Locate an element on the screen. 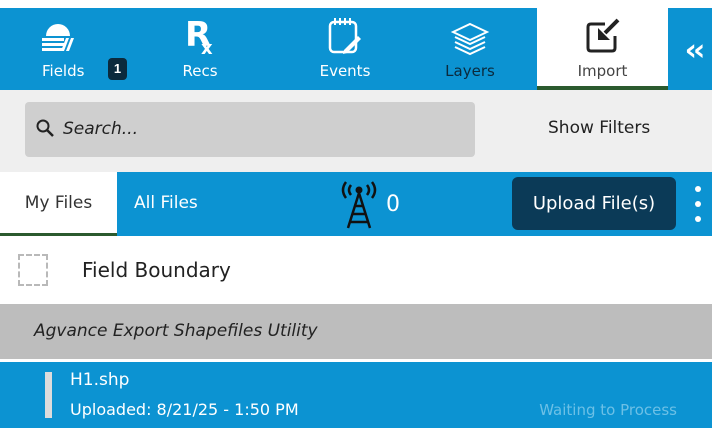 This screenshot has width=712, height=432. layers-icon is located at coordinates (470, 41).